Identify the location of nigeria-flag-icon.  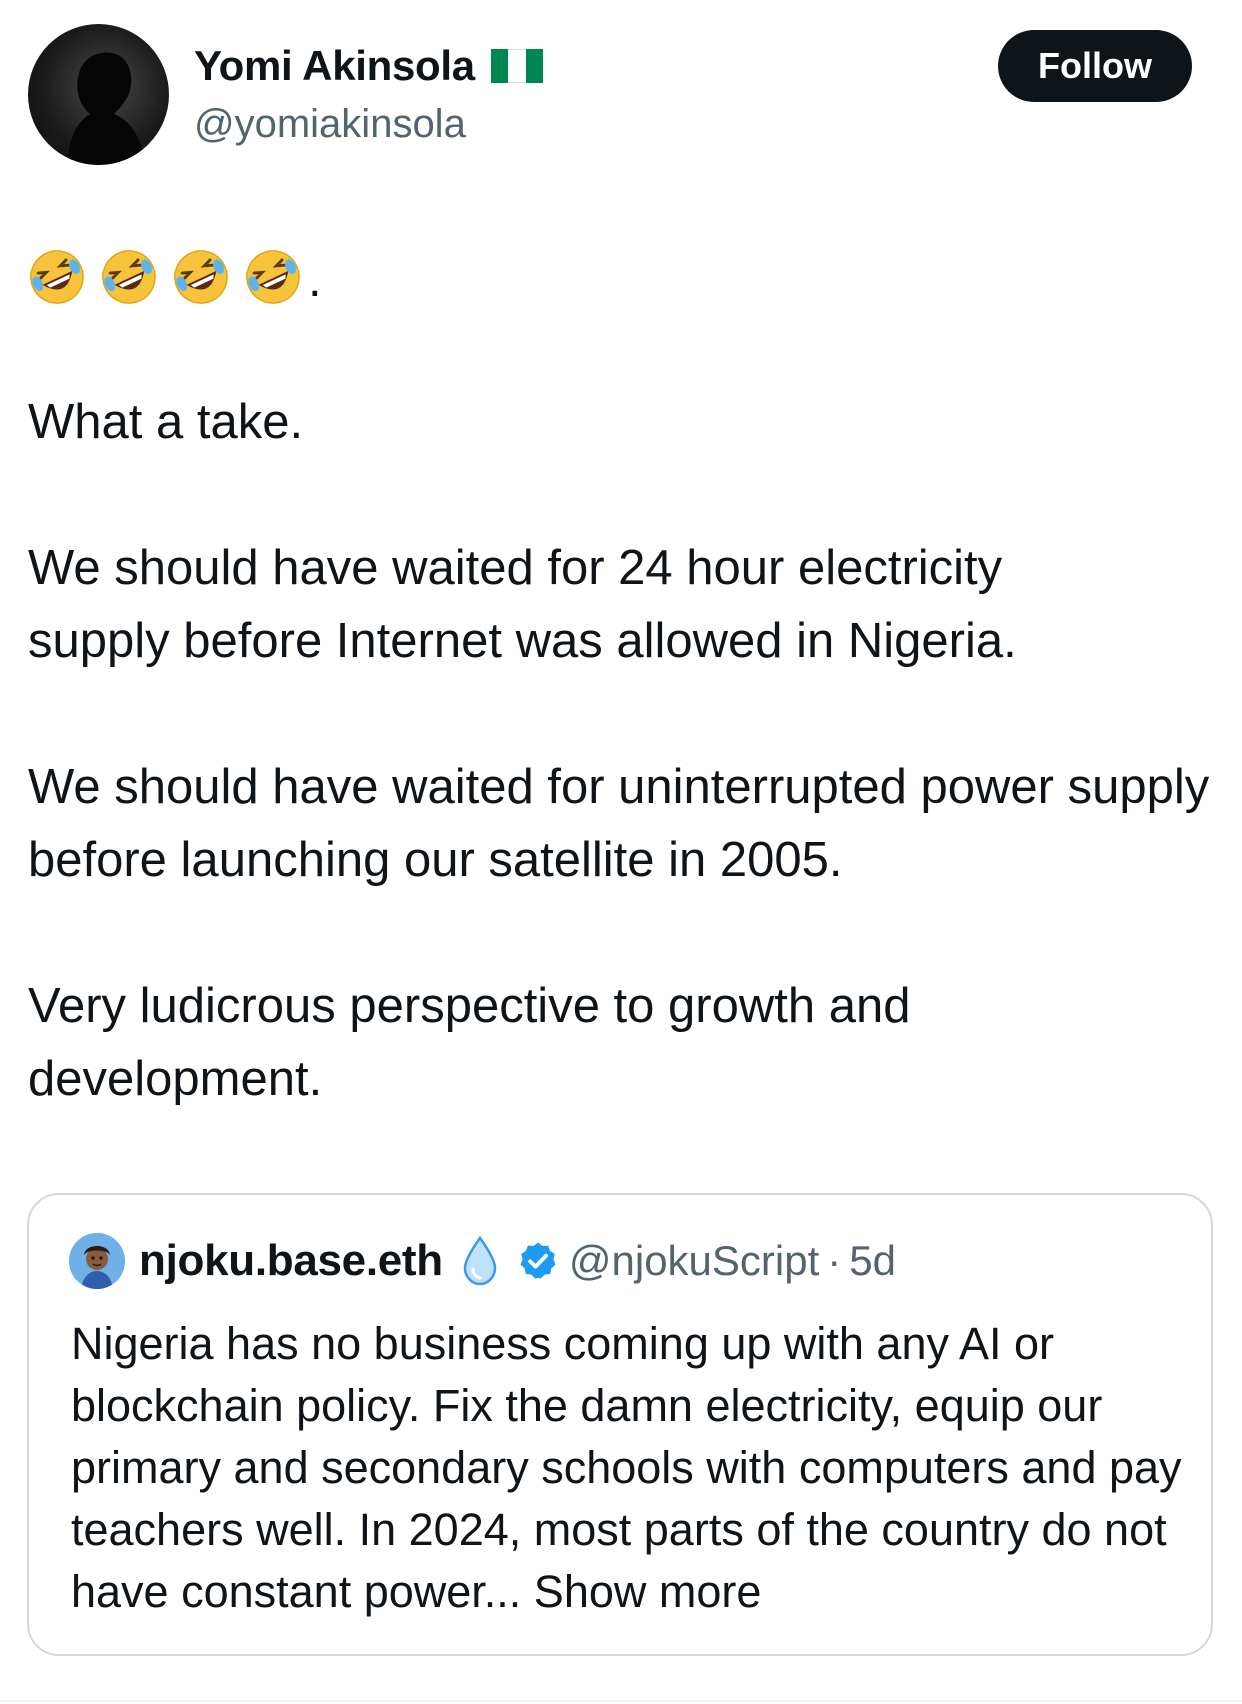
(516, 66).